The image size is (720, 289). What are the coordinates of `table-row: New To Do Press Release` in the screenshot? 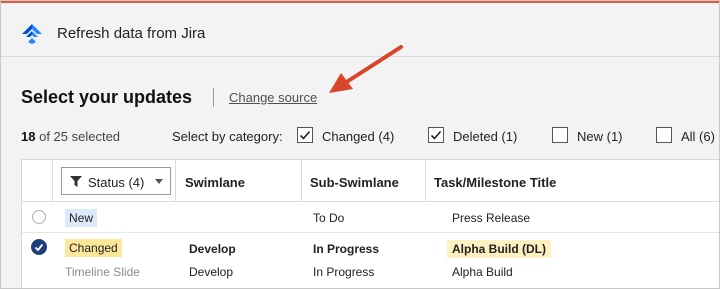 It's located at (370, 217).